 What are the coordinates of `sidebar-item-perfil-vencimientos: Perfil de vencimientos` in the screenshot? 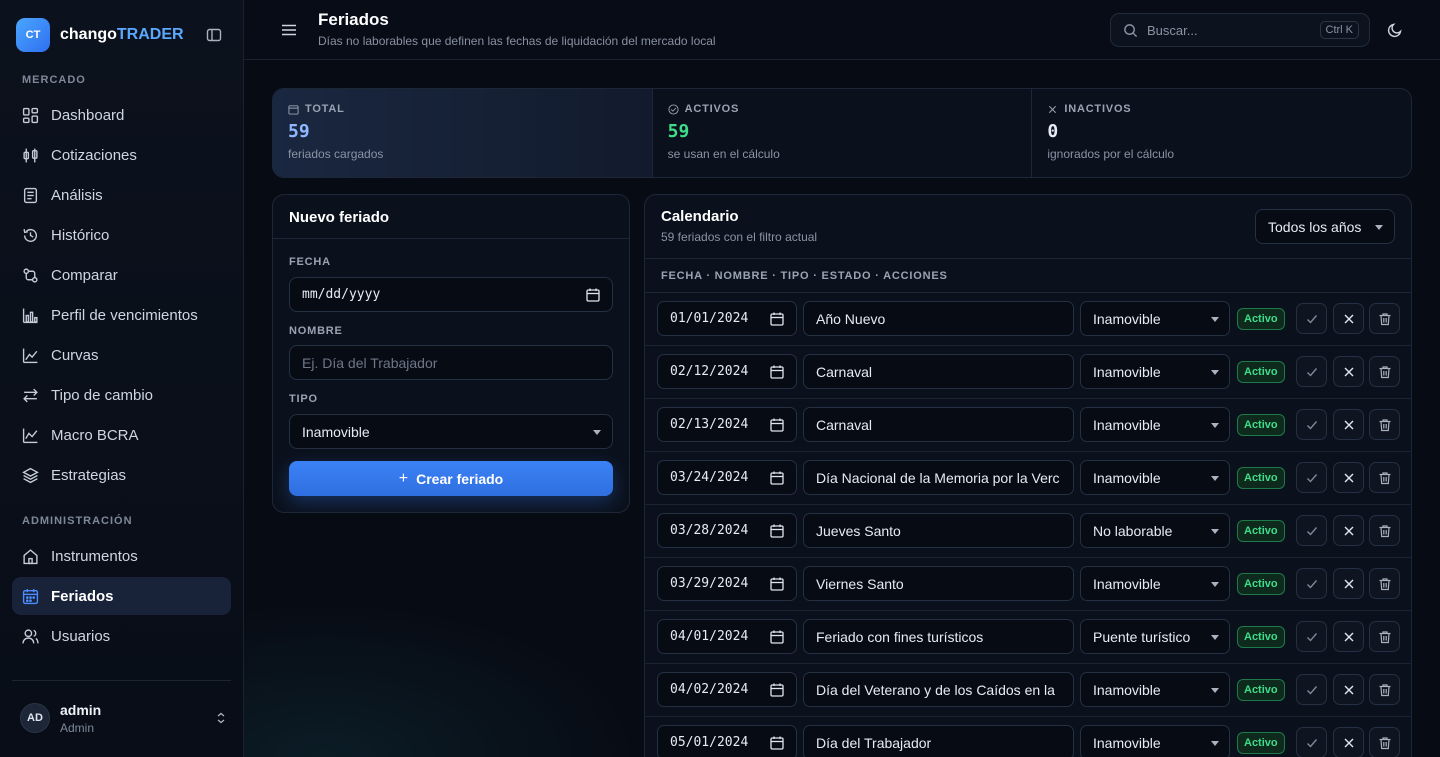 It's located at (121, 315).